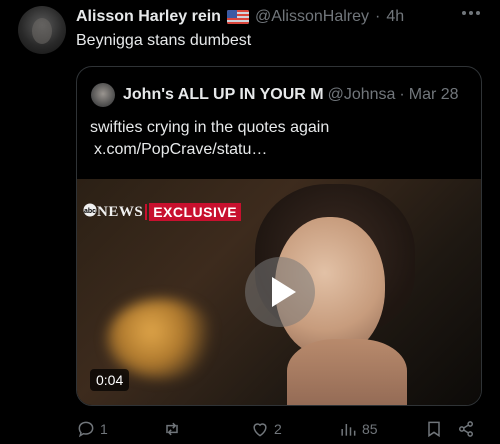  What do you see at coordinates (370, 429) in the screenshot?
I see `views-count: 85` at bounding box center [370, 429].